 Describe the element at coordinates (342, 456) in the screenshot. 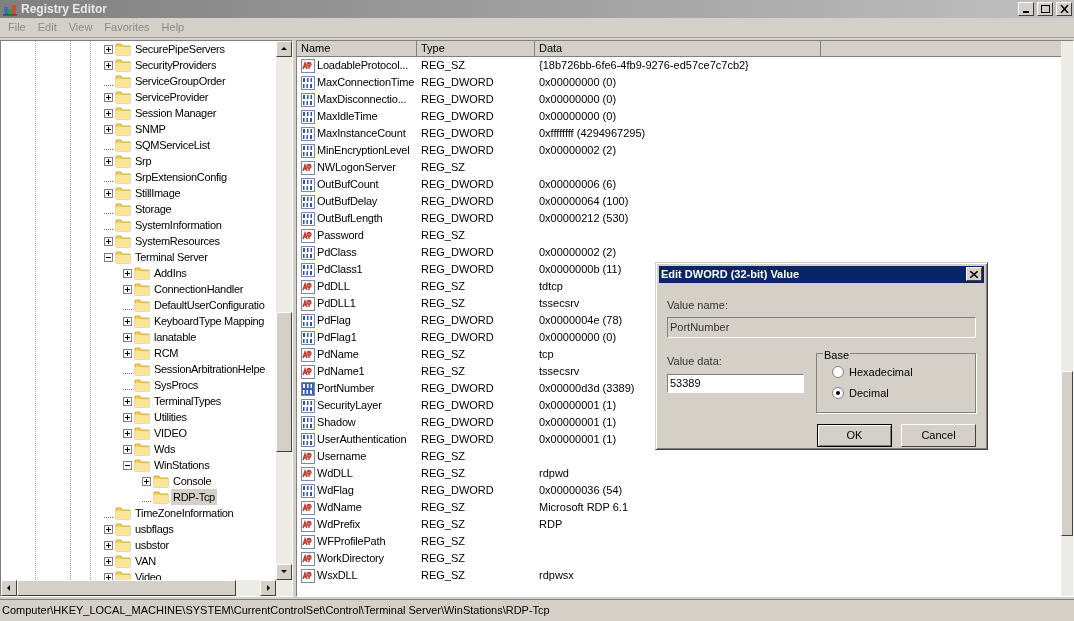

I see `value-name: Username` at that location.